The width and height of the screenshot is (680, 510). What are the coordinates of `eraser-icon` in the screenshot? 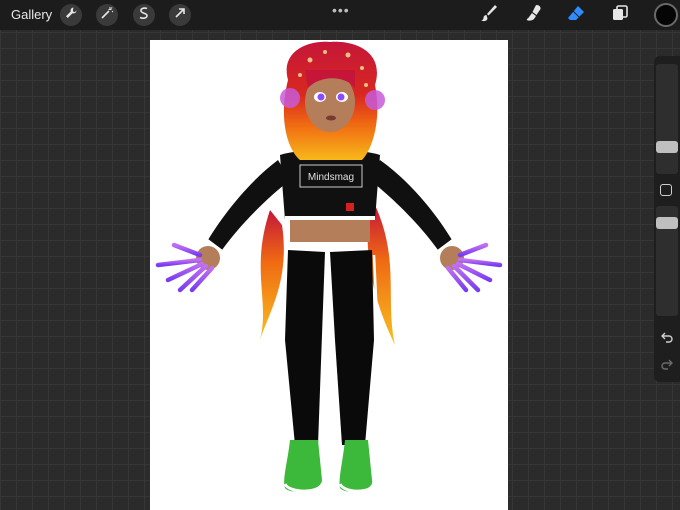 It's located at (576, 15).